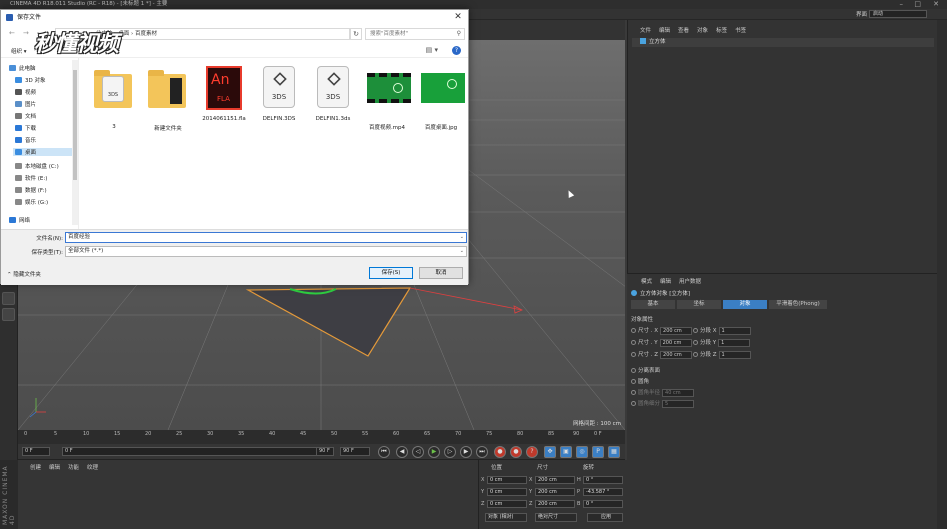 The height and width of the screenshot is (529, 947). What do you see at coordinates (699, 304) in the screenshot?
I see `tab-coord: 坐标` at bounding box center [699, 304].